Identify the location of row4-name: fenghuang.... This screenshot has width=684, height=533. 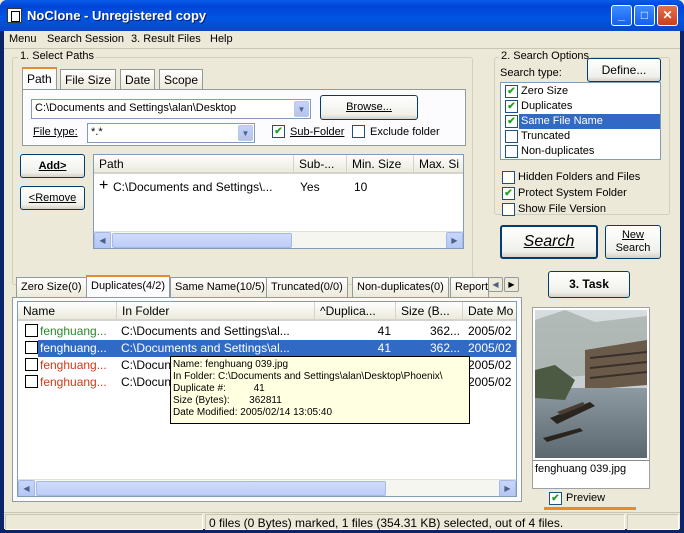
(78, 382).